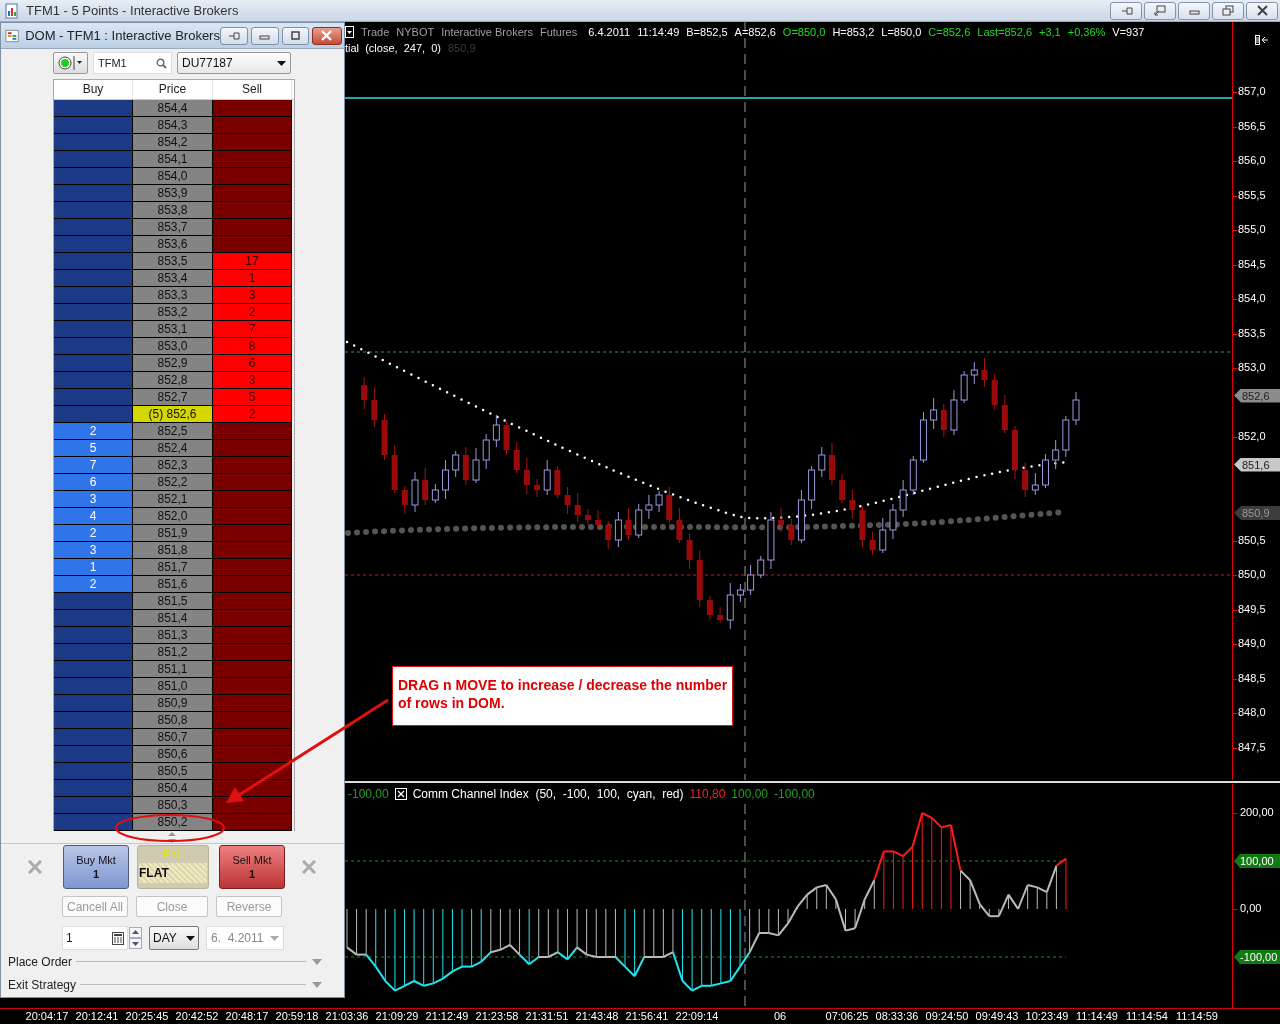 The height and width of the screenshot is (1024, 1280). What do you see at coordinates (1252, 263) in the screenshot?
I see `axis-label: 854,5` at bounding box center [1252, 263].